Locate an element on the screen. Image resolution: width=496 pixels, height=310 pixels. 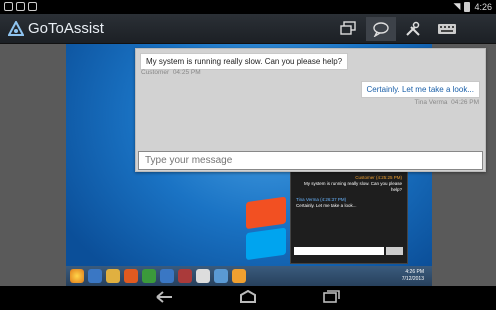
back-icon is located at coordinates (165, 298).